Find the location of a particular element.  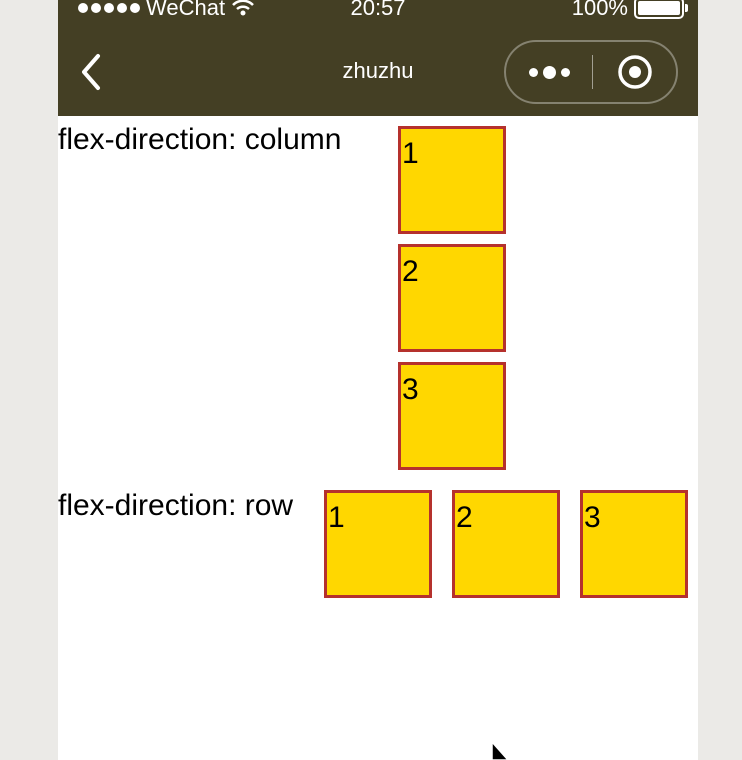

column-box-2: 2 is located at coordinates (452, 298).